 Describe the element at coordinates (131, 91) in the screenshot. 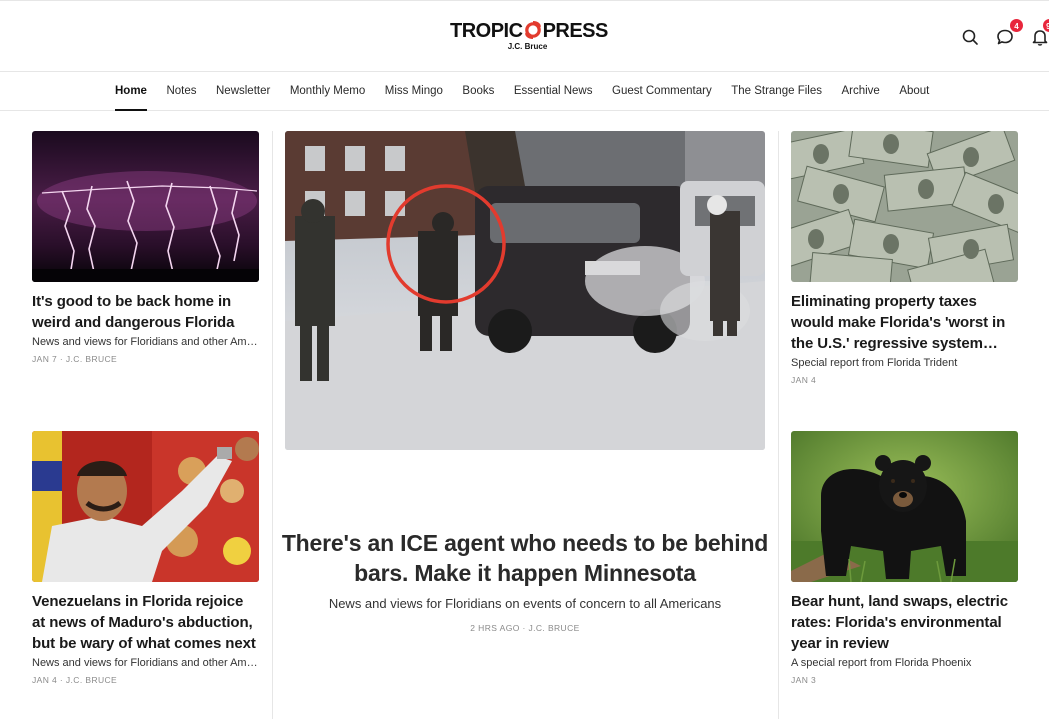

I see `nav-item-home: Home` at that location.